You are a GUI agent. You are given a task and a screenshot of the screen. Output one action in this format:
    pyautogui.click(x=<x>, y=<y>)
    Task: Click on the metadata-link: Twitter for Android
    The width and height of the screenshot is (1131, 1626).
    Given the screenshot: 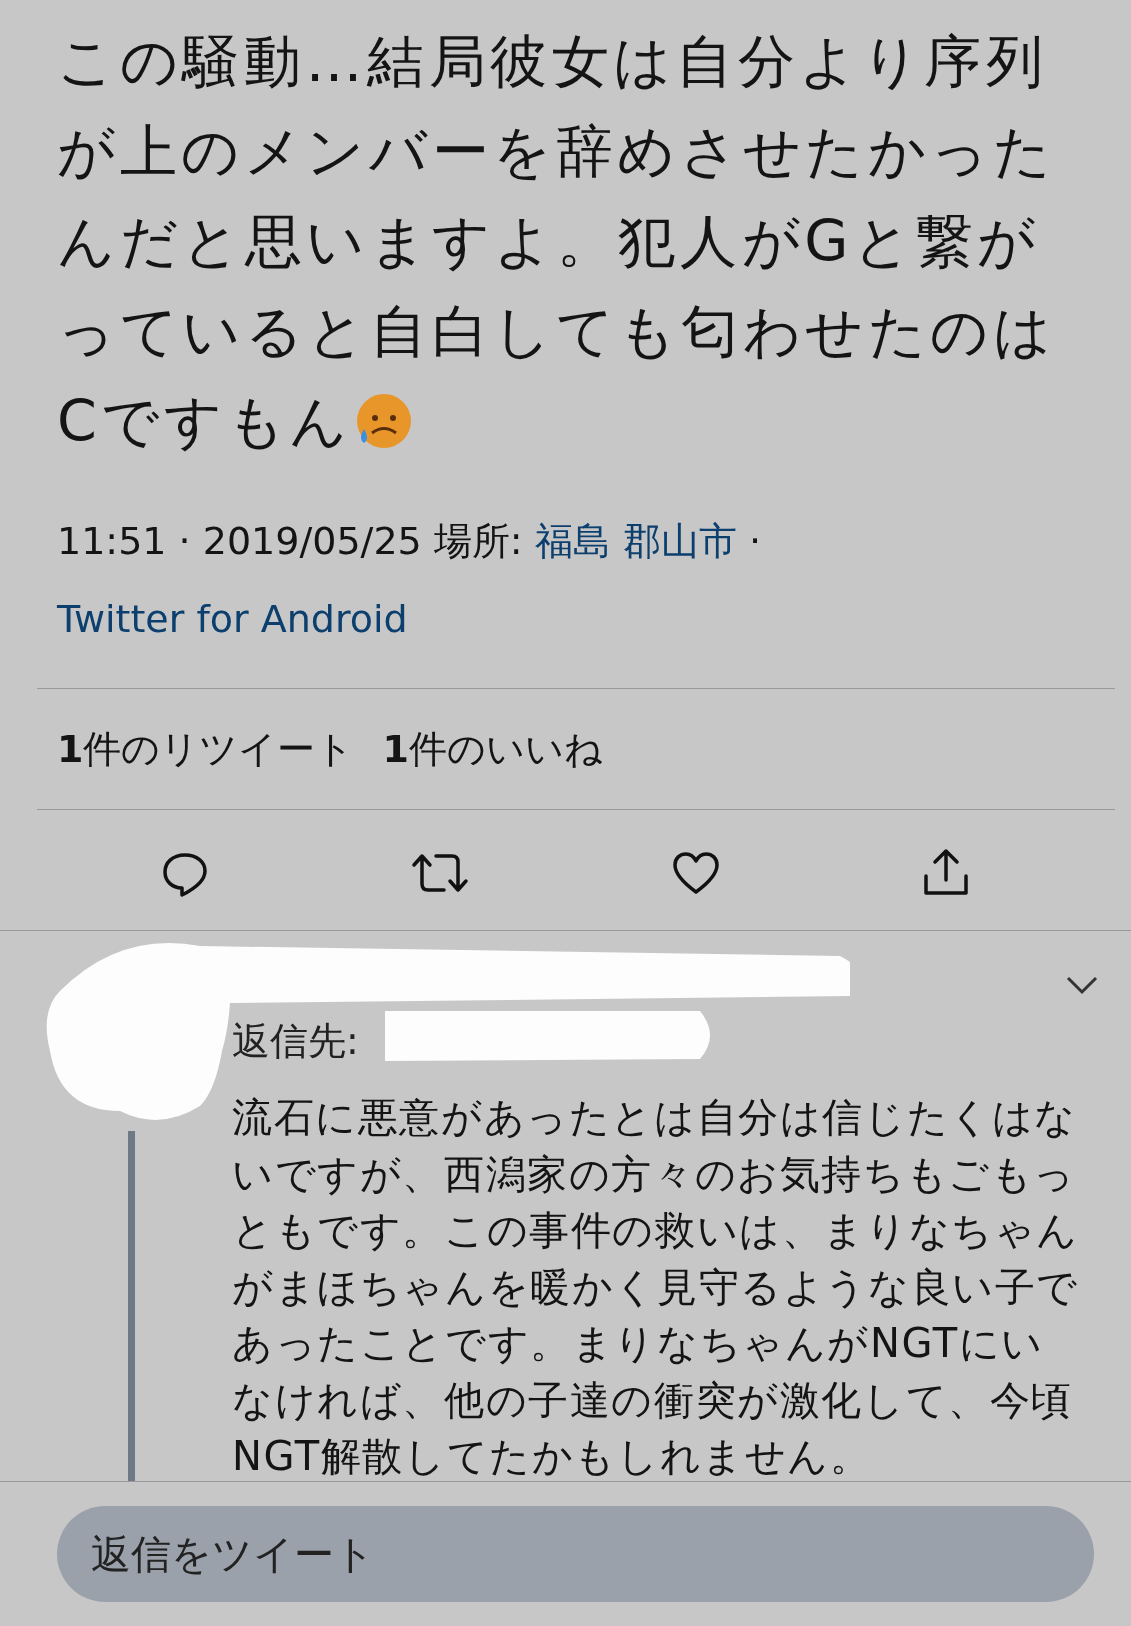 What is the action you would take?
    pyautogui.click(x=232, y=619)
    